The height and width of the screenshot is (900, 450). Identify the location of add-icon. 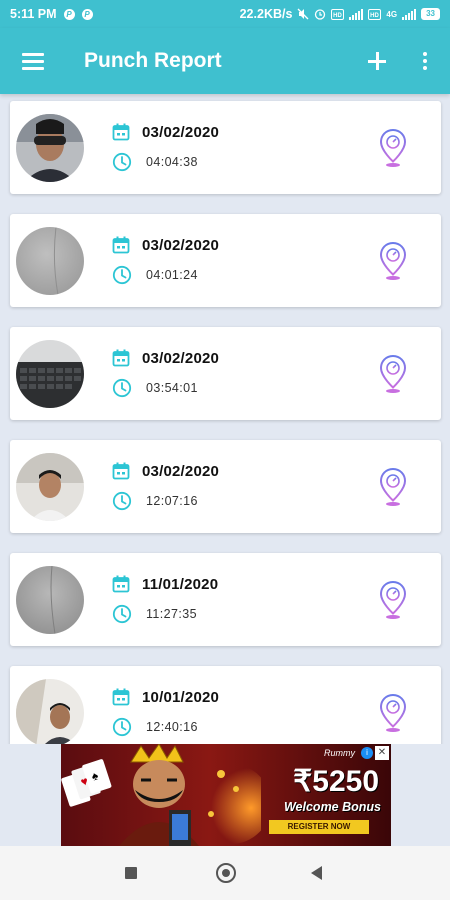
(377, 61).